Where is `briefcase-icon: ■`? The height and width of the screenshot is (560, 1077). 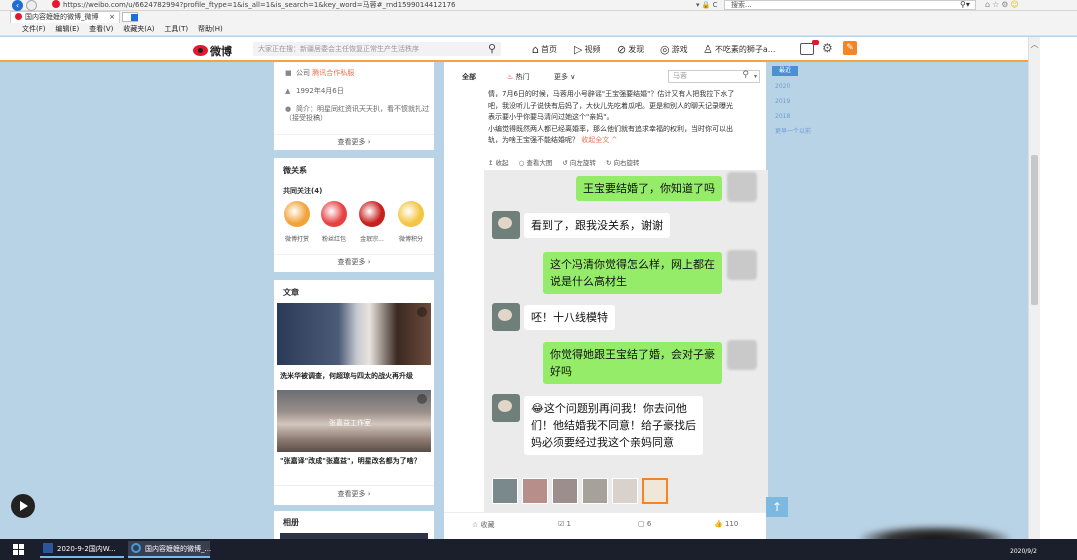 briefcase-icon: ■ is located at coordinates (288, 73).